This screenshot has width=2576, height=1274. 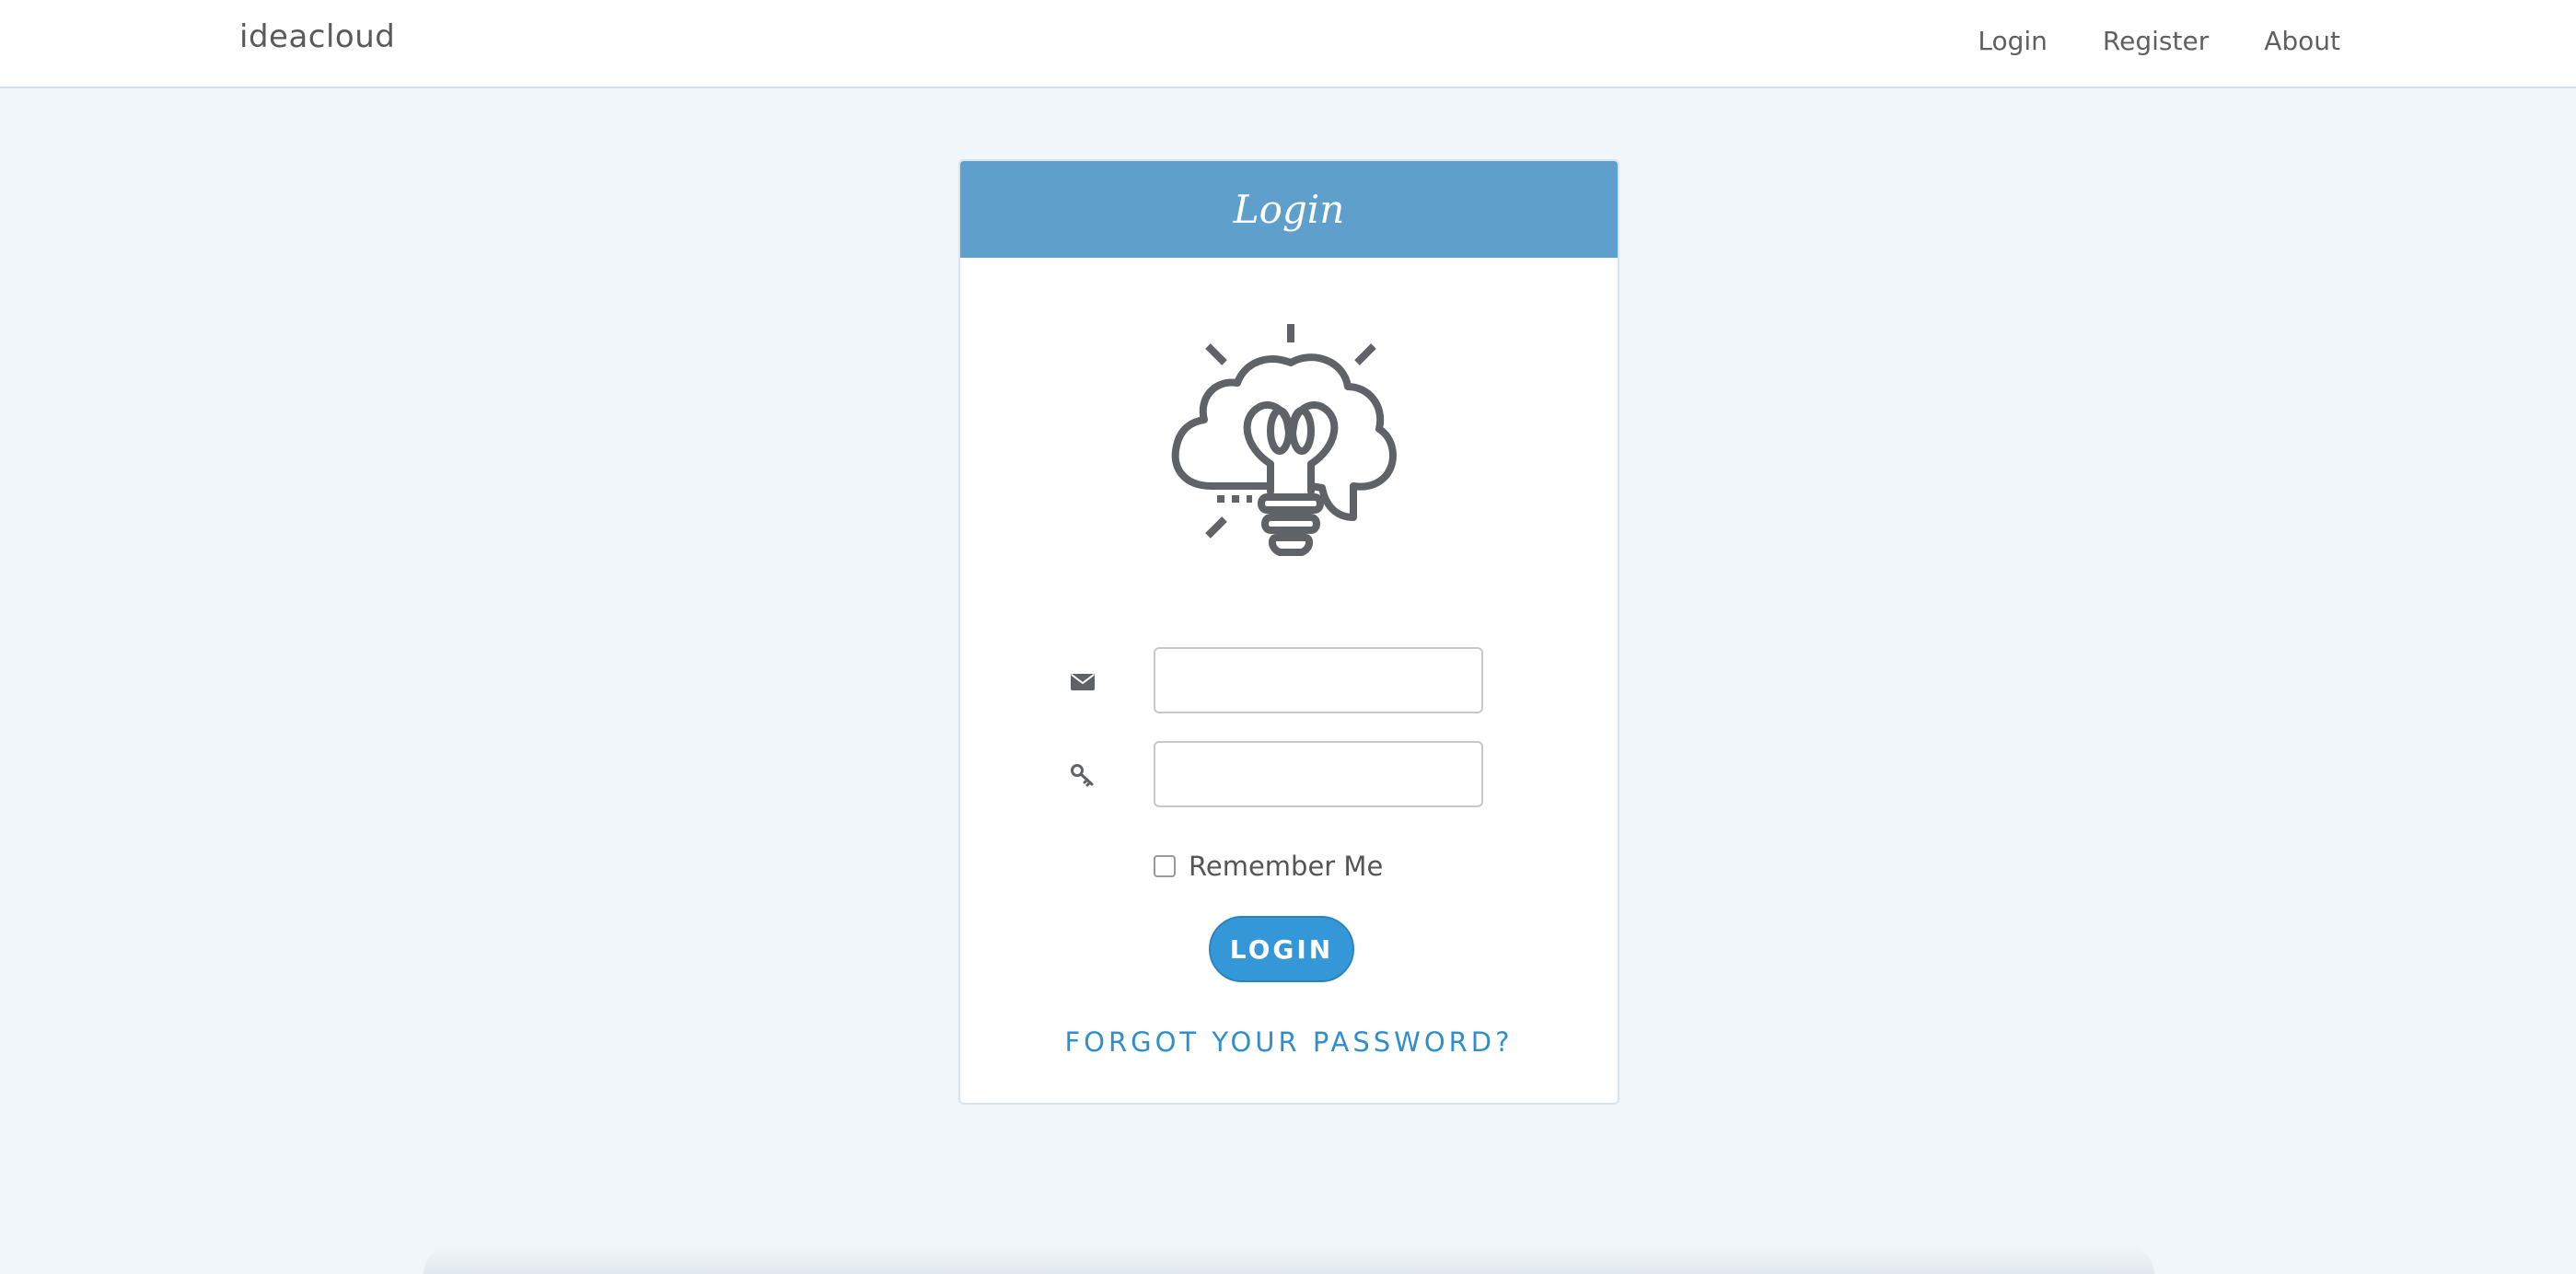 I want to click on login-button: LOGIN, so click(x=1281, y=949).